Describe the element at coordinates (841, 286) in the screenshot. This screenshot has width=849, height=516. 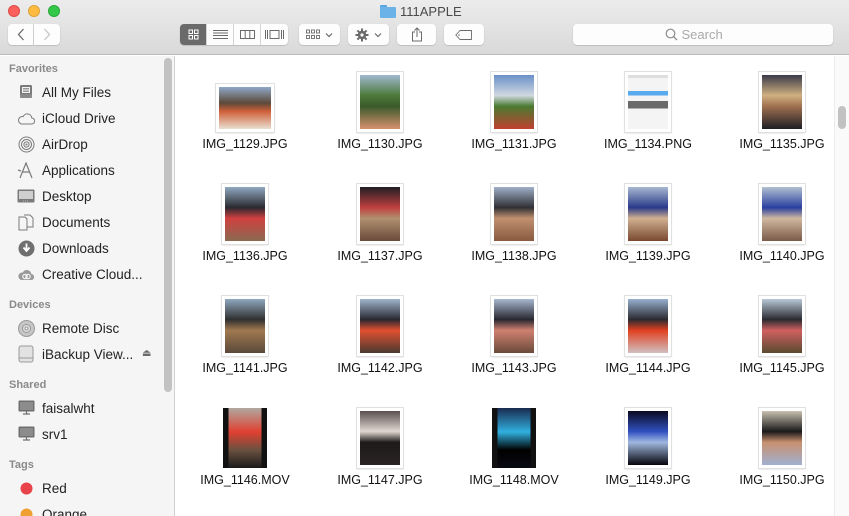
I see `content-scrollbar-track` at that location.